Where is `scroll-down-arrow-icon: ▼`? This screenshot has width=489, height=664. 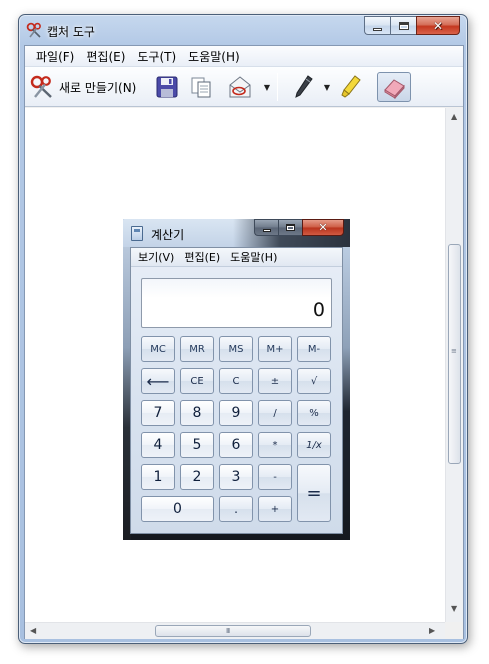
scroll-down-arrow-icon: ▼ is located at coordinates (454, 608).